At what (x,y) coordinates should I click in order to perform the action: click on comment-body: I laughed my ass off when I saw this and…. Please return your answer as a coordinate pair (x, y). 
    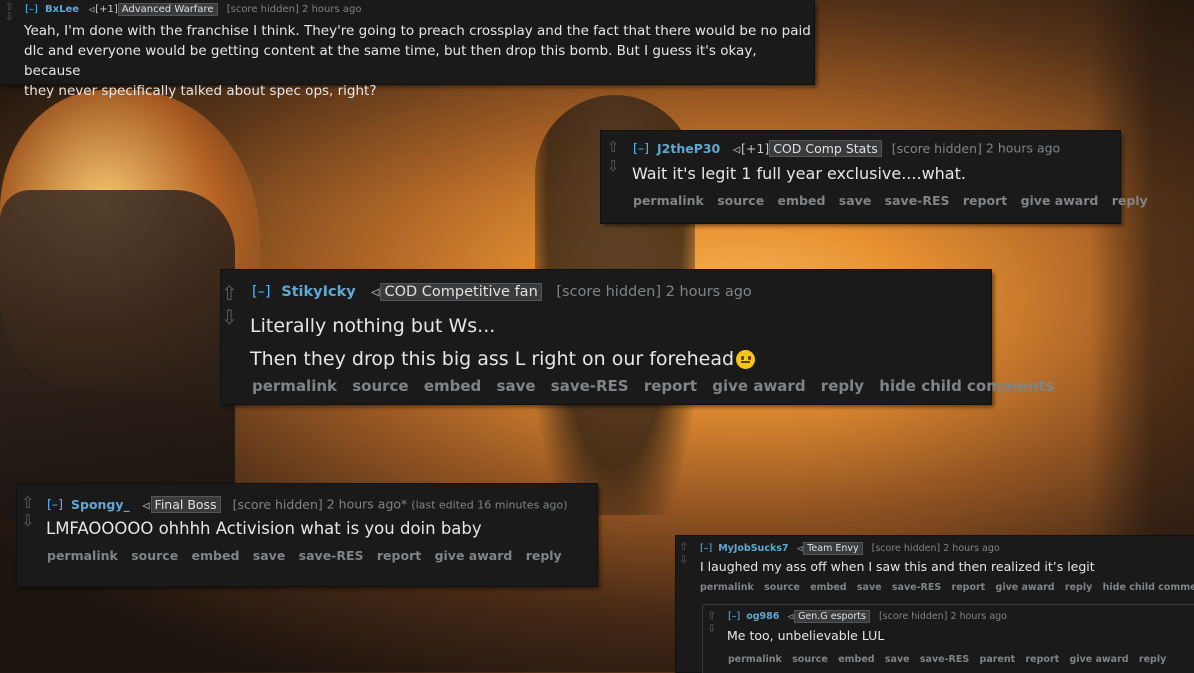
    Looking at the image, I should click on (897, 567).